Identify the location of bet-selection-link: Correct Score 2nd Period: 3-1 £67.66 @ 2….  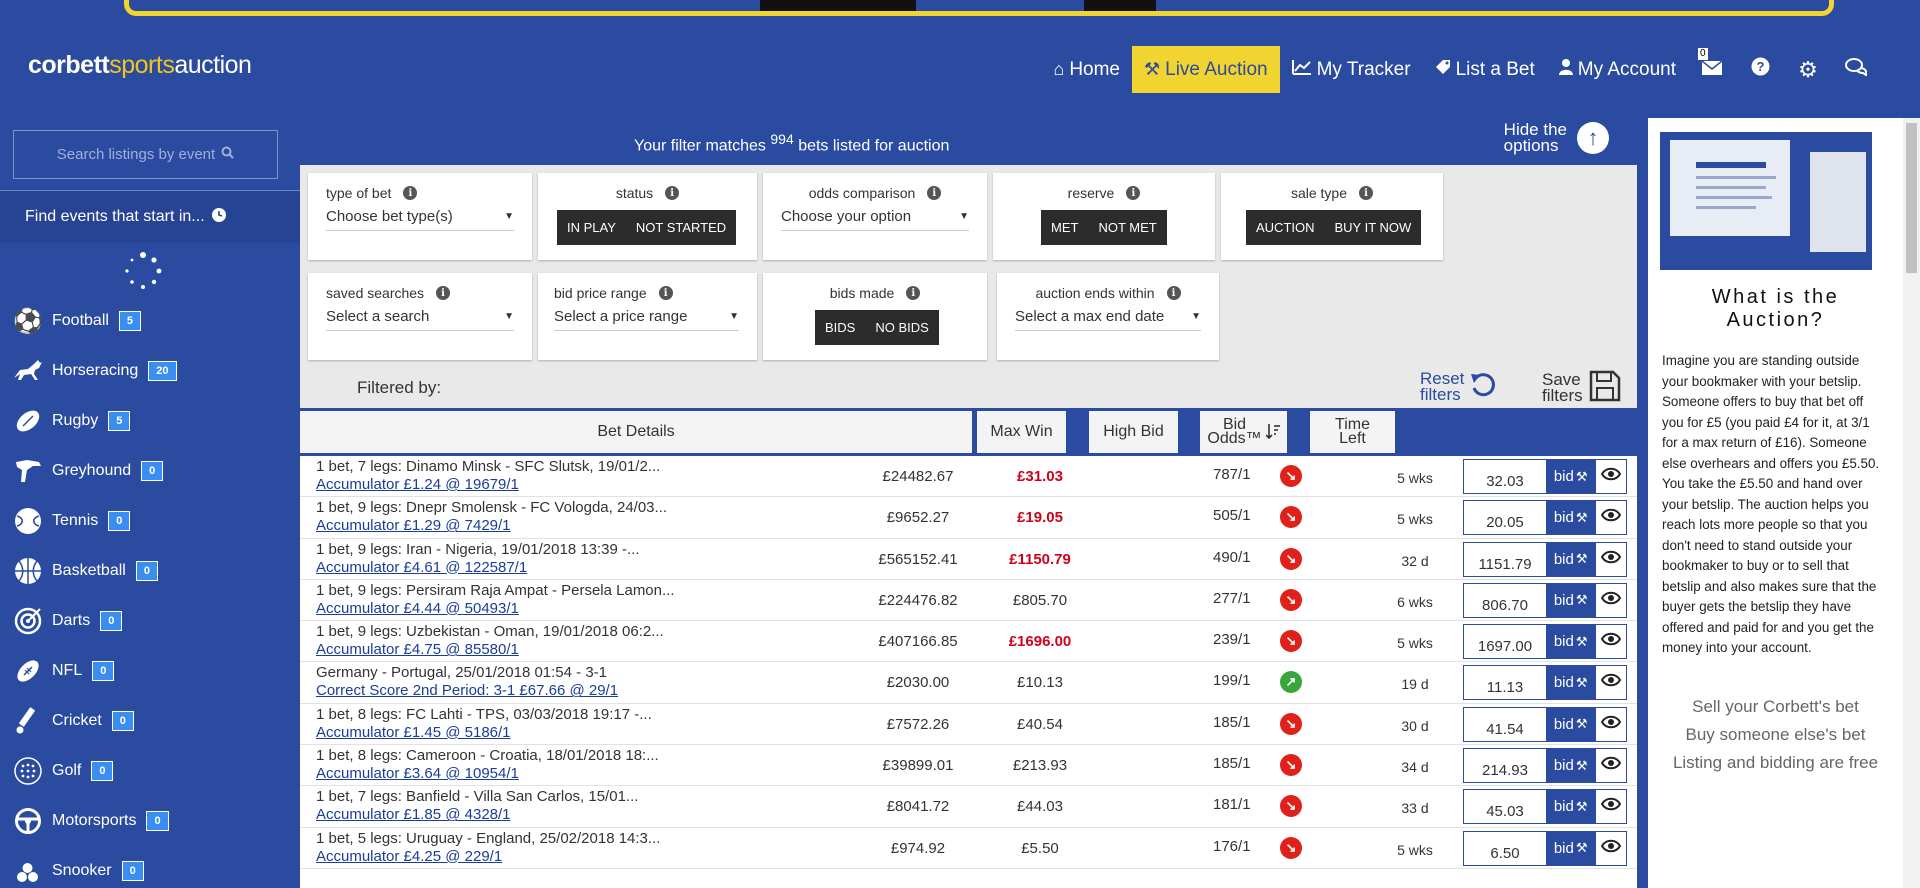
(576, 691).